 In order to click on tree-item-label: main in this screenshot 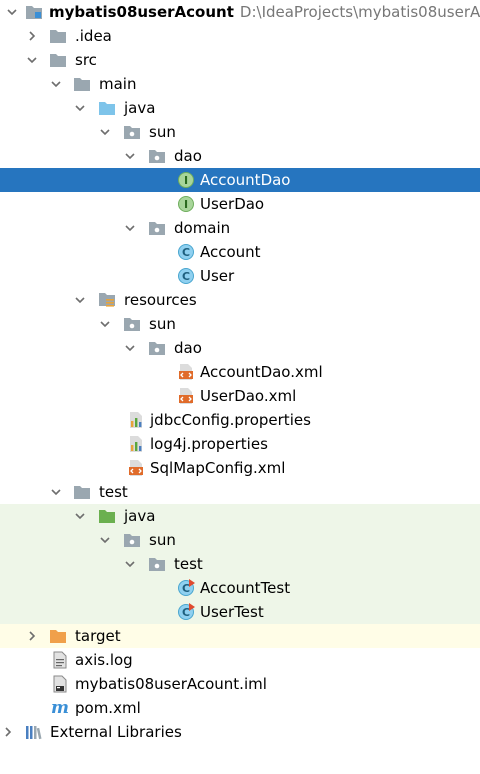, I will do `click(118, 84)`.